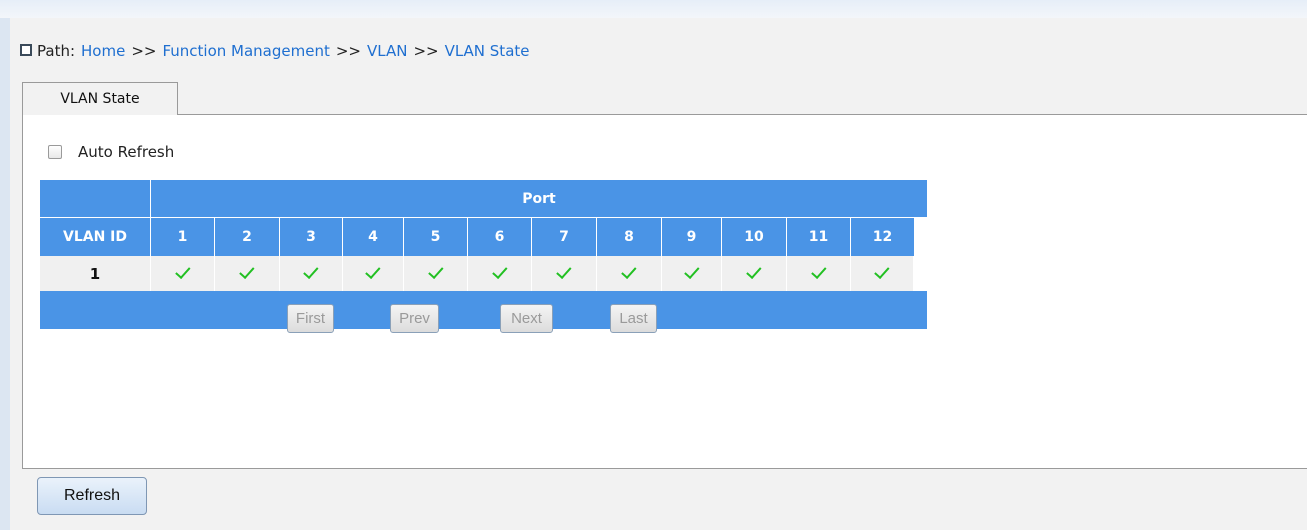 The image size is (1307, 530). I want to click on prev-page-button: Prev, so click(414, 318).